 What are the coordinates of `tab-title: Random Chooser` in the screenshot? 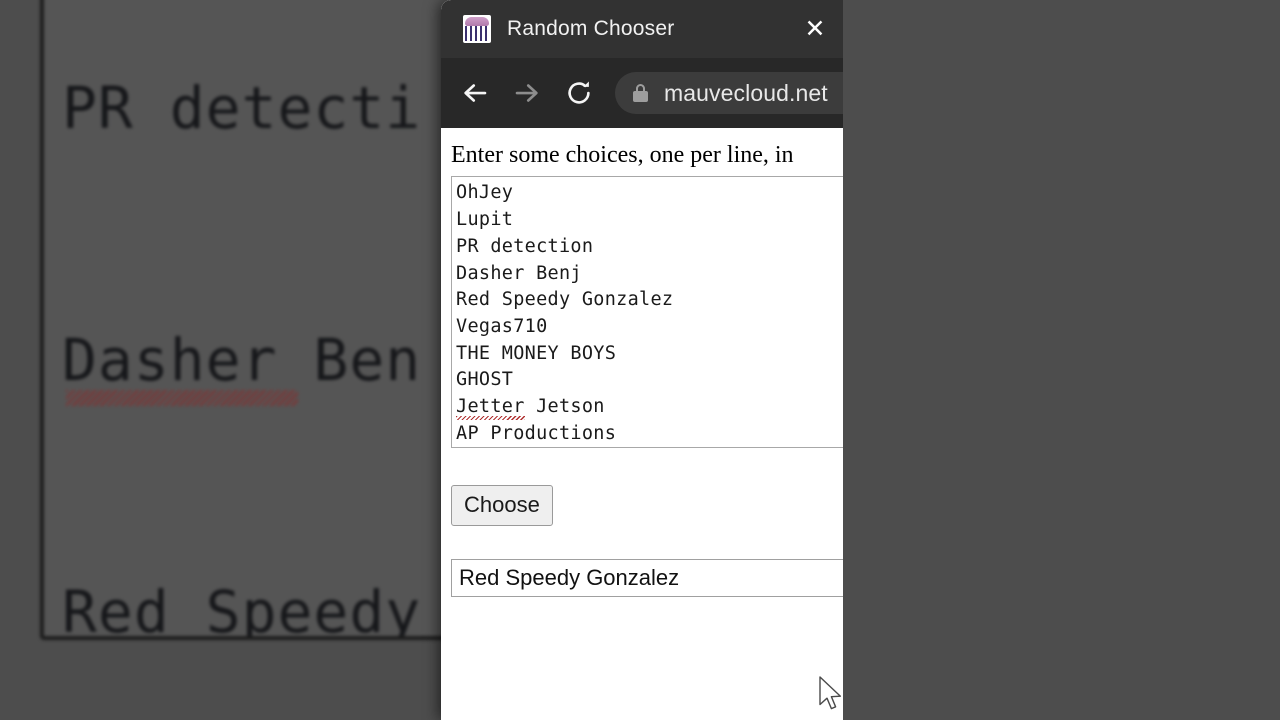 It's located at (591, 28).